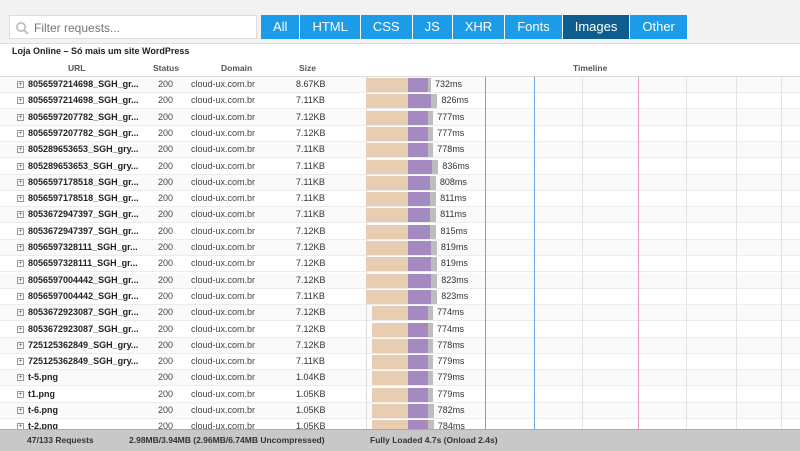 This screenshot has height=451, width=800. Describe the element at coordinates (479, 27) in the screenshot. I see `tab-xhr: XHR` at that location.